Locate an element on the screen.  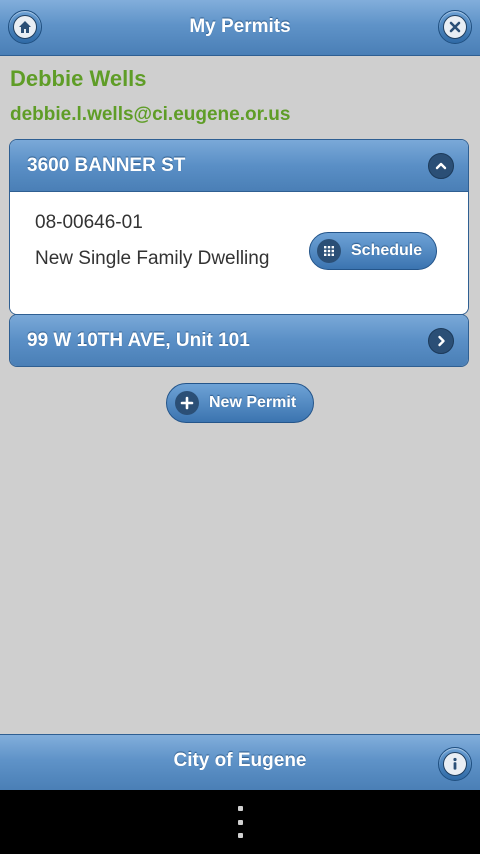
footer-title: City of Eugene is located at coordinates (240, 760).